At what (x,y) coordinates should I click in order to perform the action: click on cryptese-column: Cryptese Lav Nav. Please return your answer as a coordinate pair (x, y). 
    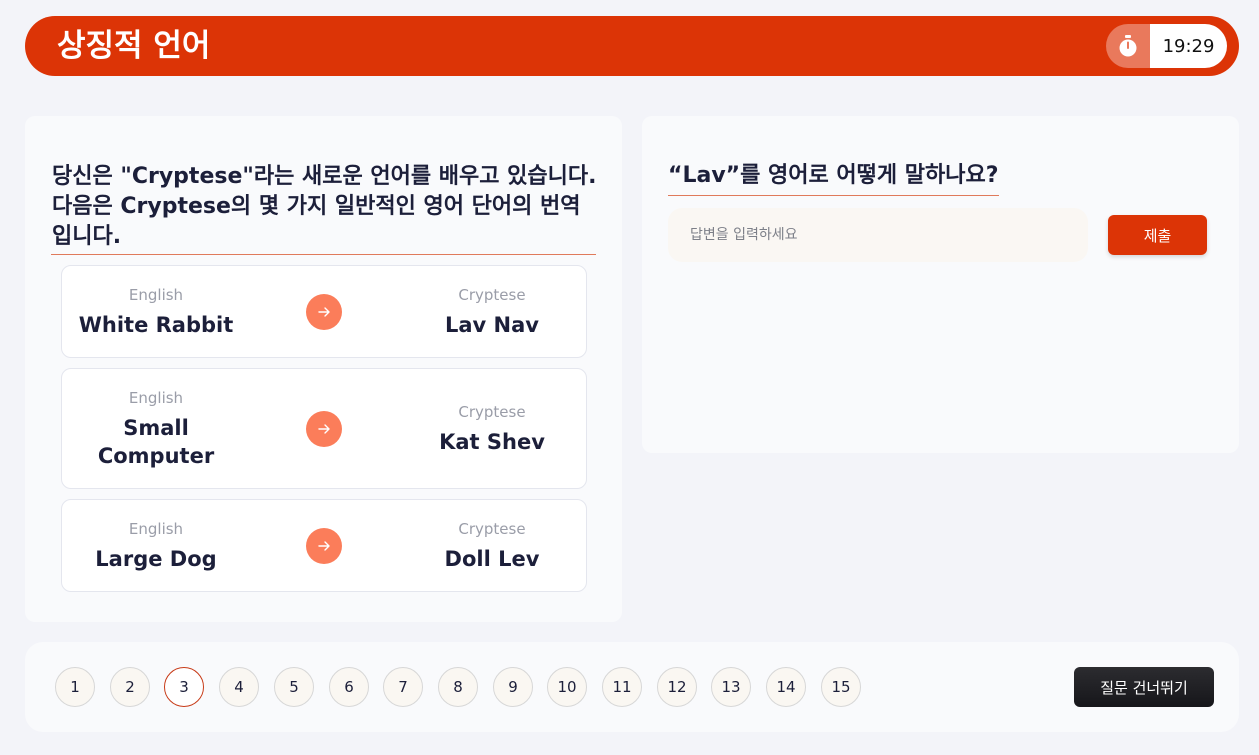
    Looking at the image, I should click on (492, 311).